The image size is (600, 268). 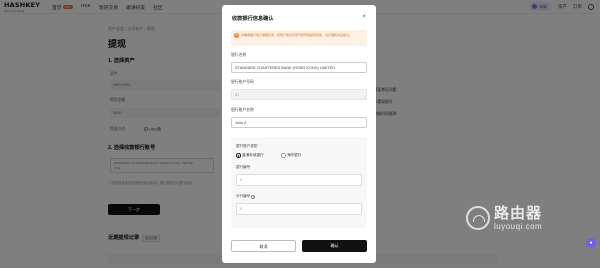 What do you see at coordinates (242, 110) in the screenshot?
I see `account-name-label: 银行账户名称` at bounding box center [242, 110].